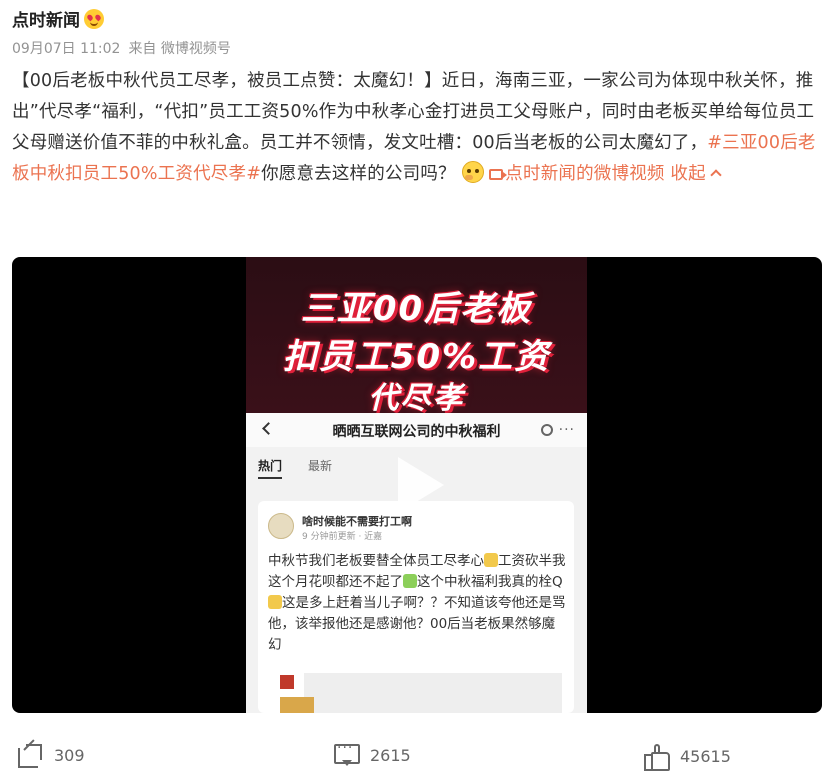 This screenshot has height=783, width=836. I want to click on avatar, so click(281, 526).